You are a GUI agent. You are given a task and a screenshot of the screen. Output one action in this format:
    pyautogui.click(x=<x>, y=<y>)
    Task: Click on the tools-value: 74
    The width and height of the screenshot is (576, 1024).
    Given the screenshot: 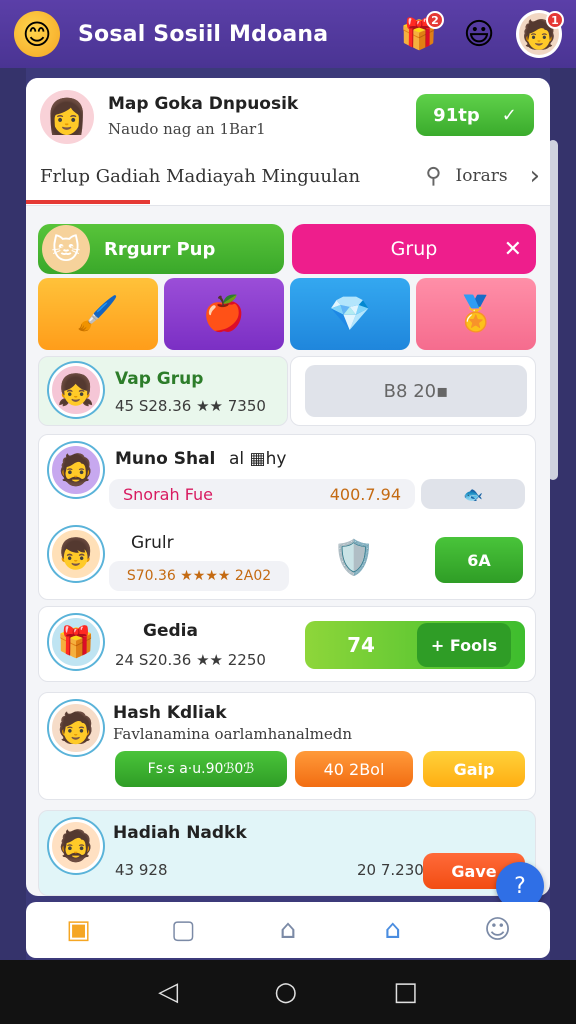 What is the action you would take?
    pyautogui.click(x=361, y=645)
    